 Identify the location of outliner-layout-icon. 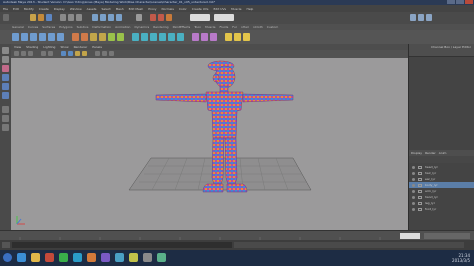
(5, 127).